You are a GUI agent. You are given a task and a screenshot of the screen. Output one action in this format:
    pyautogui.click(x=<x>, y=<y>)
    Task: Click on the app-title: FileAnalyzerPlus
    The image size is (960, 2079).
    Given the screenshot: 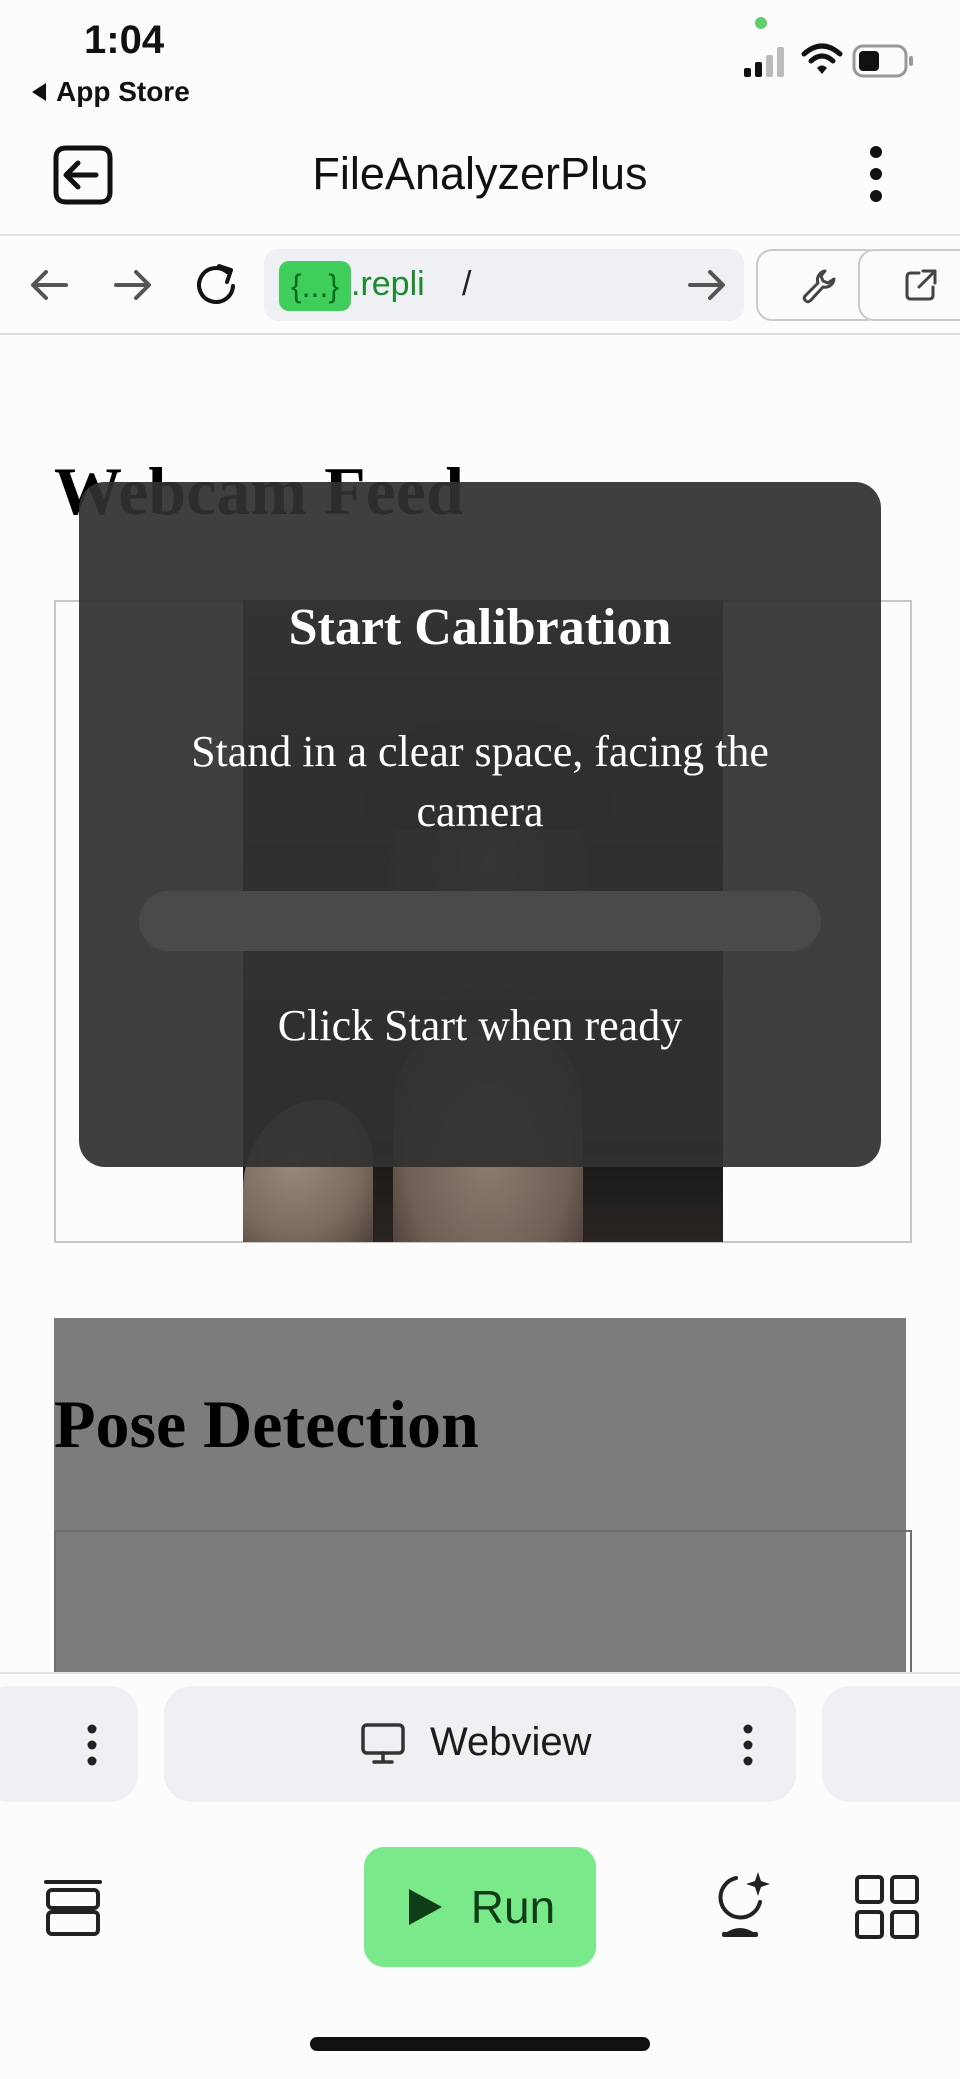 What is the action you would take?
    pyautogui.click(x=480, y=173)
    